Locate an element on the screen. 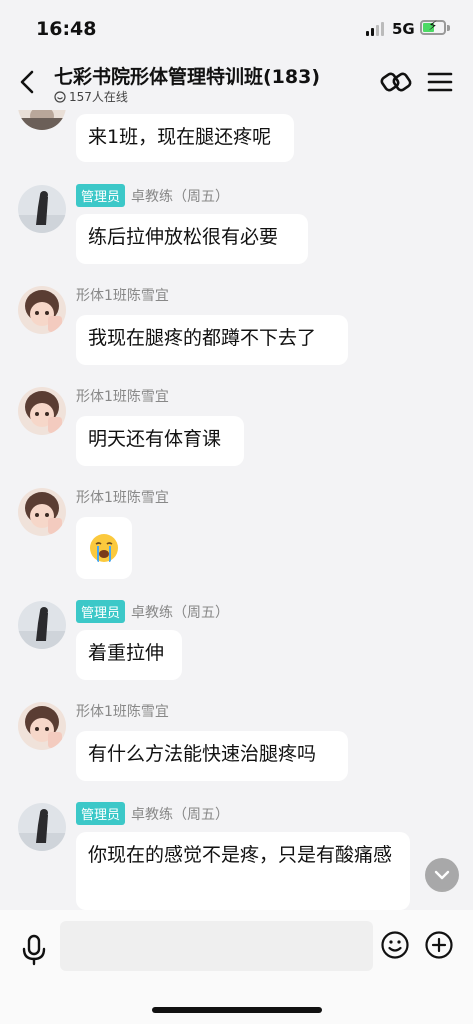 Image resolution: width=473 pixels, height=1024 pixels. back-arrow-icon is located at coordinates (28, 82).